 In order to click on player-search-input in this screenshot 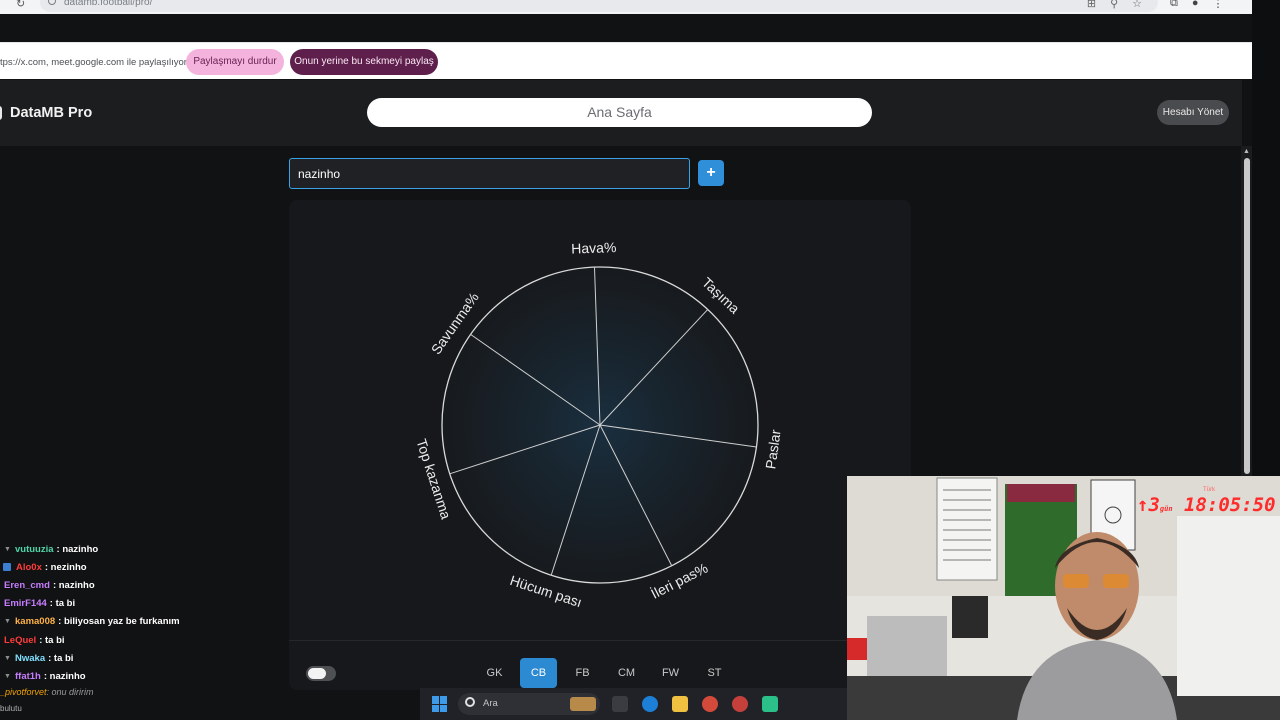, I will do `click(489, 173)`.